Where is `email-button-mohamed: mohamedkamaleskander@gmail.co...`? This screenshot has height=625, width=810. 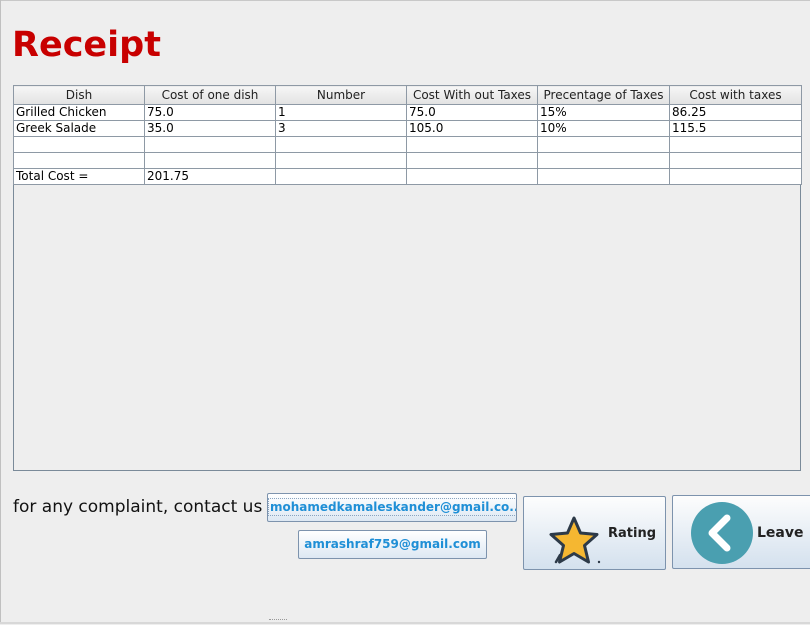 email-button-mohamed: mohamedkamaleskander@gmail.co... is located at coordinates (392, 507).